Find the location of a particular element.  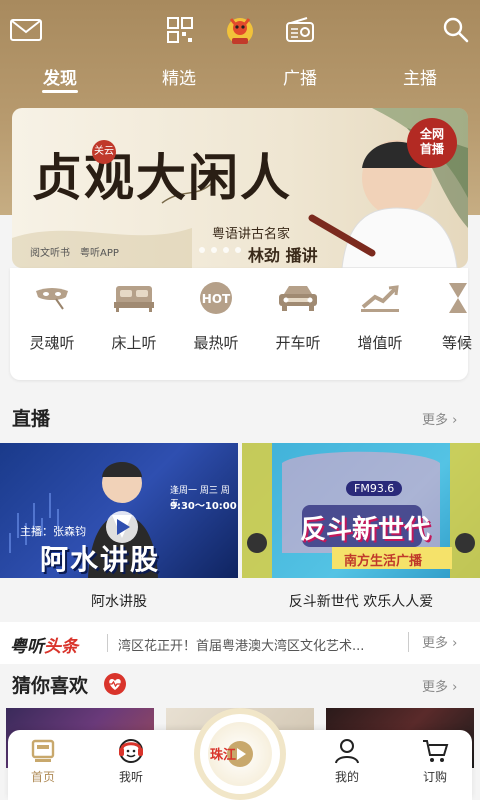

category-hot: HOT 最热听 is located at coordinates (216, 315).